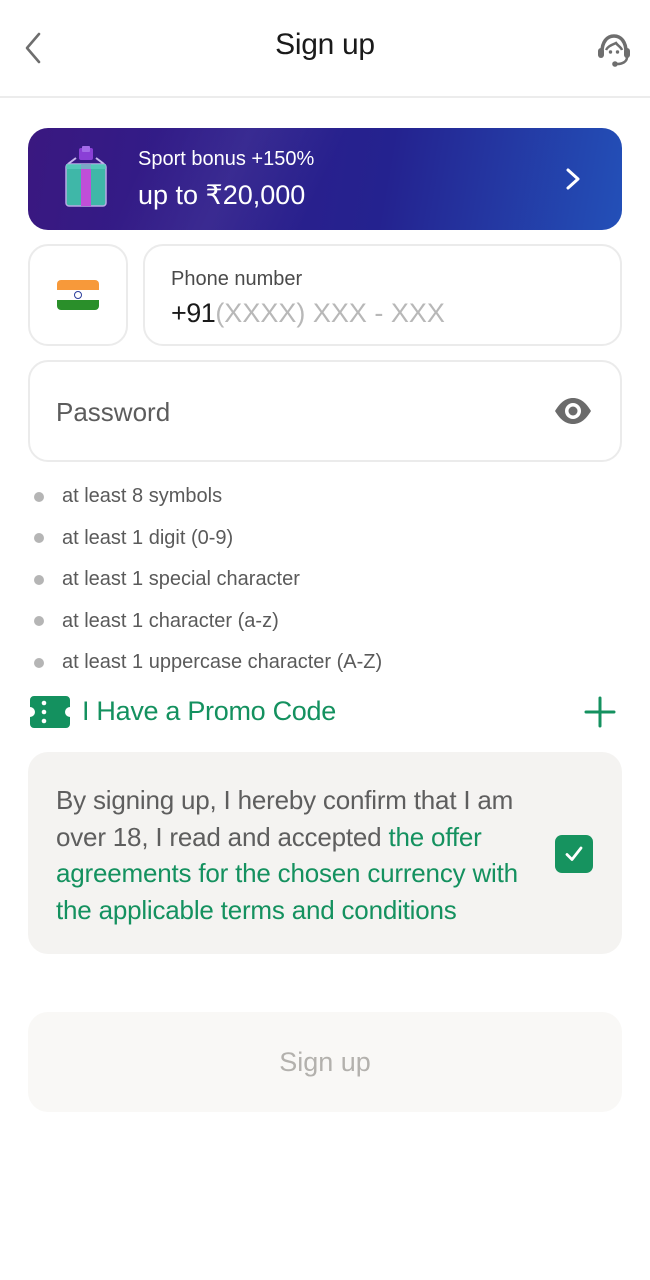 This screenshot has width=650, height=1280. What do you see at coordinates (600, 712) in the screenshot?
I see `plus-icon` at bounding box center [600, 712].